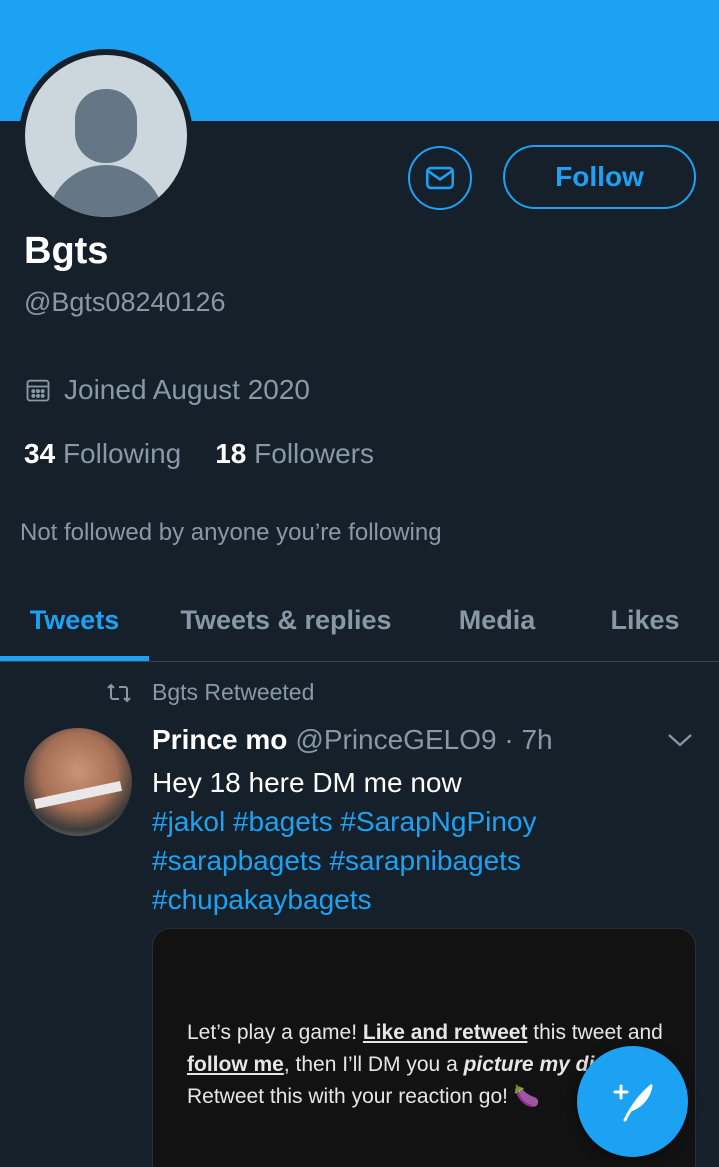 This screenshot has width=719, height=1167. I want to click on envelope-icon, so click(440, 178).